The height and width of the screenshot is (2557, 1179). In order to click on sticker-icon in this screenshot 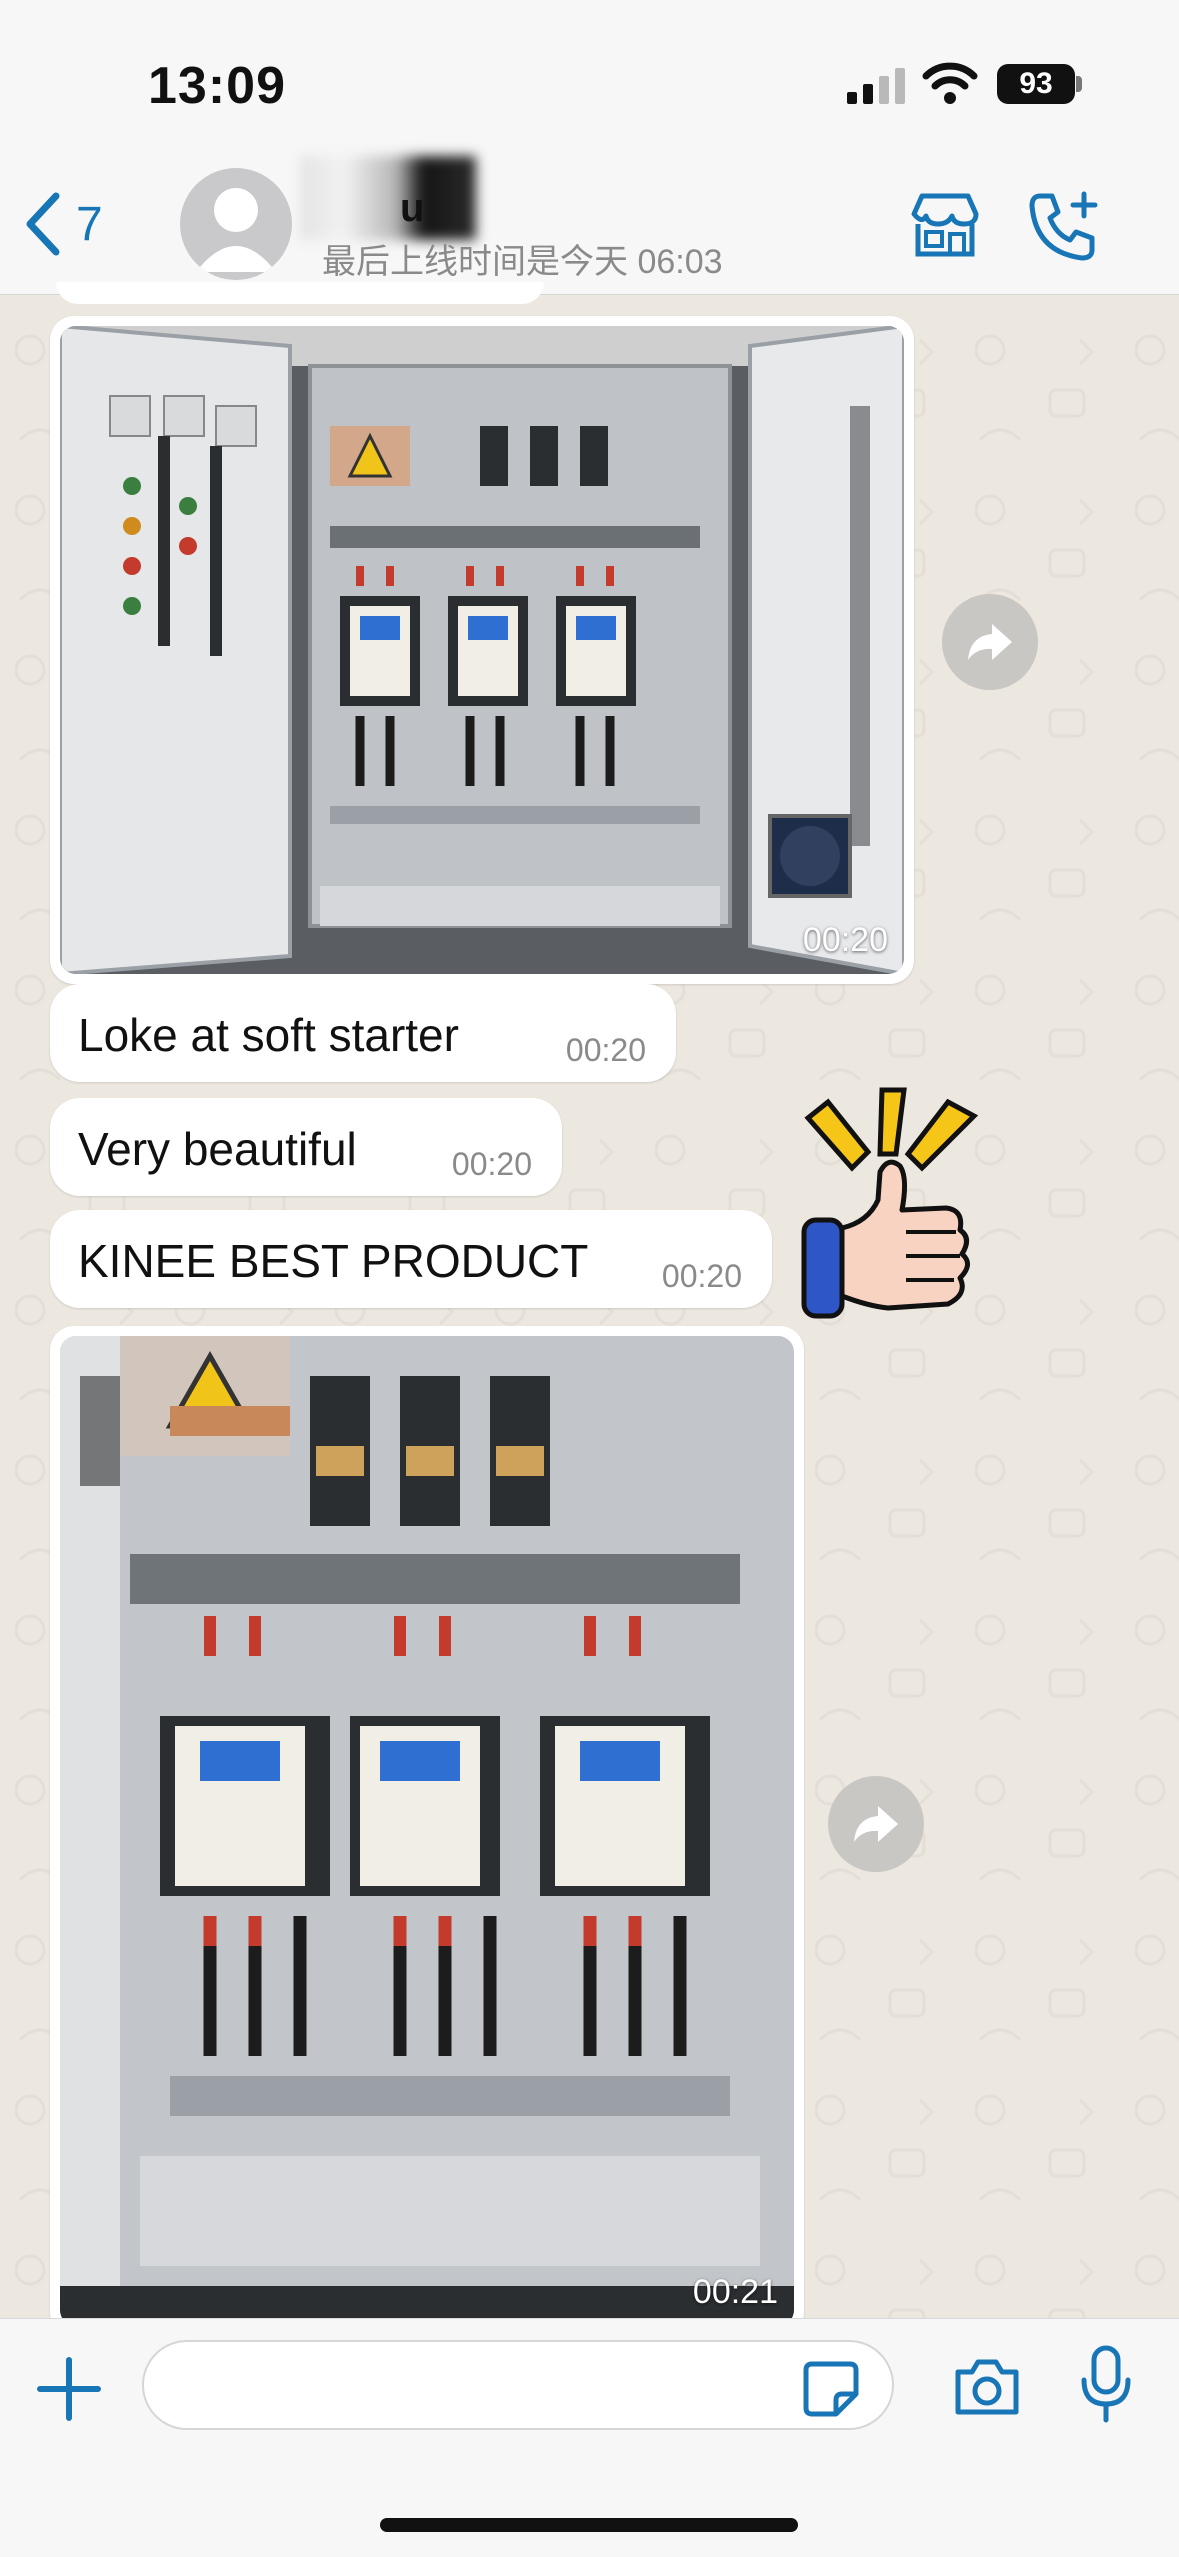, I will do `click(831, 2389)`.